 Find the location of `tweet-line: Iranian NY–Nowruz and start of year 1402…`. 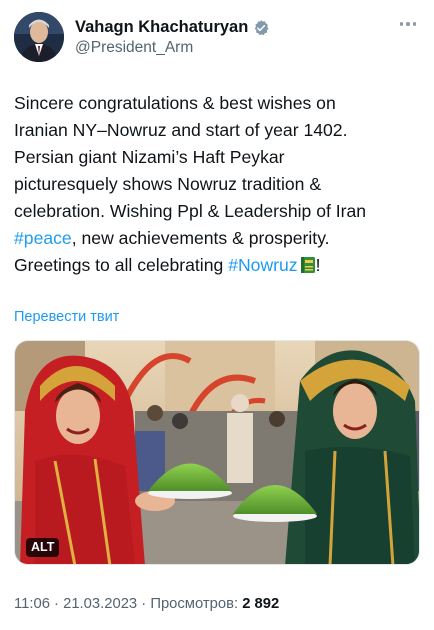

tweet-line: Iranian NY–Nowruz and start of year 1402… is located at coordinates (181, 130).